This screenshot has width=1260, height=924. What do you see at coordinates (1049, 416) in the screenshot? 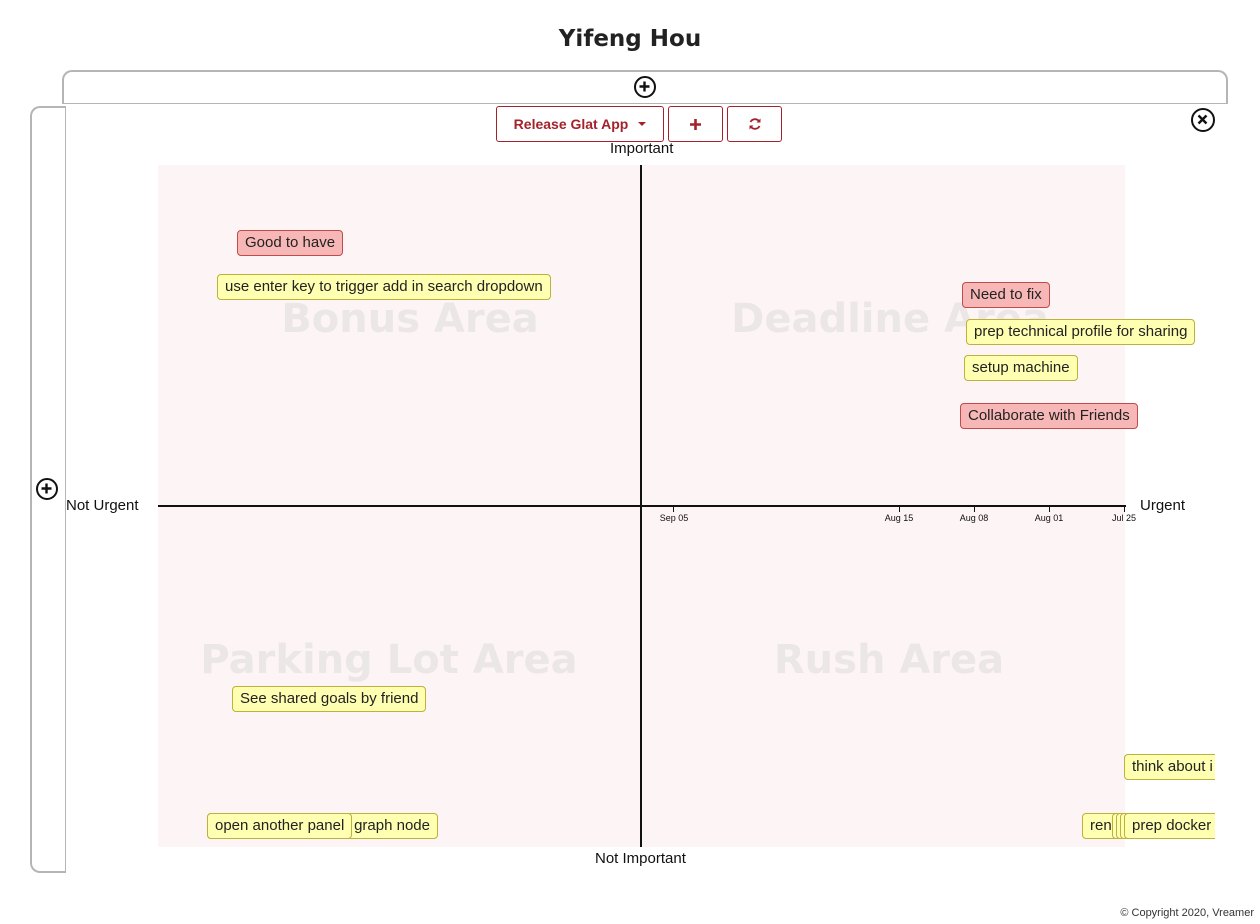
I see `task-card-collaborate: Collaborate with Friends` at bounding box center [1049, 416].